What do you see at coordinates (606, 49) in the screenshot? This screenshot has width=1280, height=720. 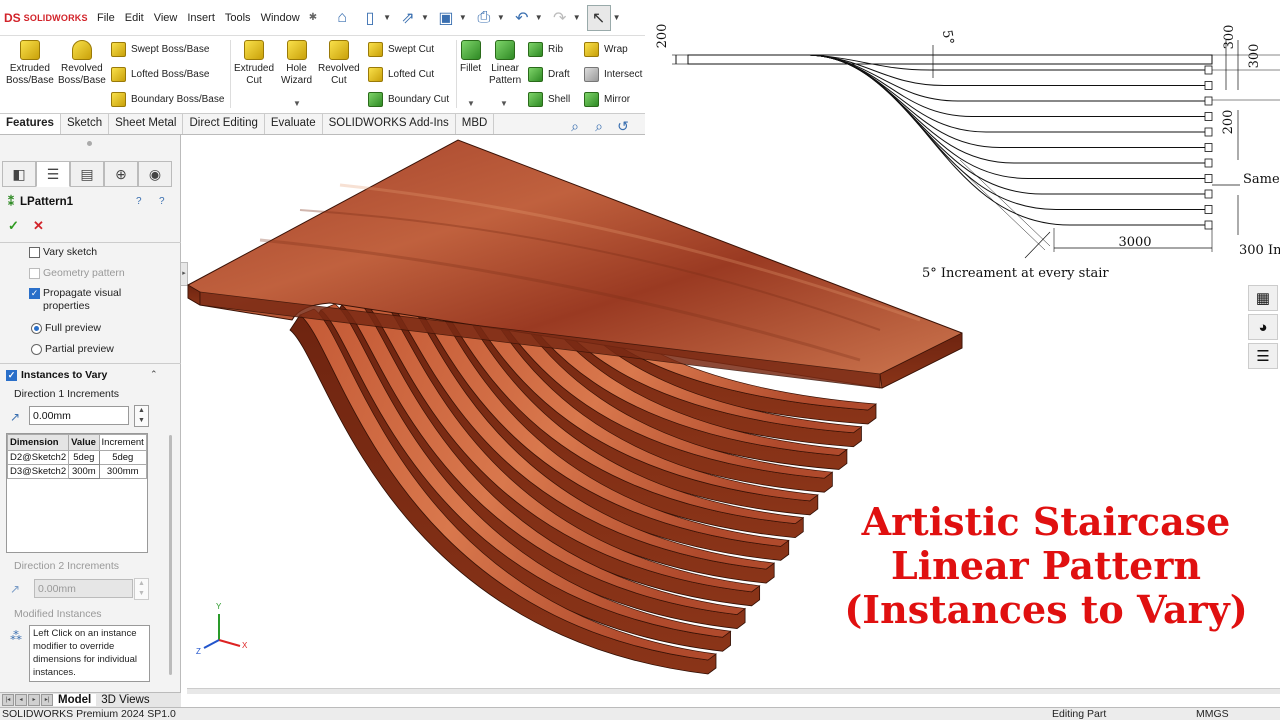 I see `wrap-button: Wrap` at bounding box center [606, 49].